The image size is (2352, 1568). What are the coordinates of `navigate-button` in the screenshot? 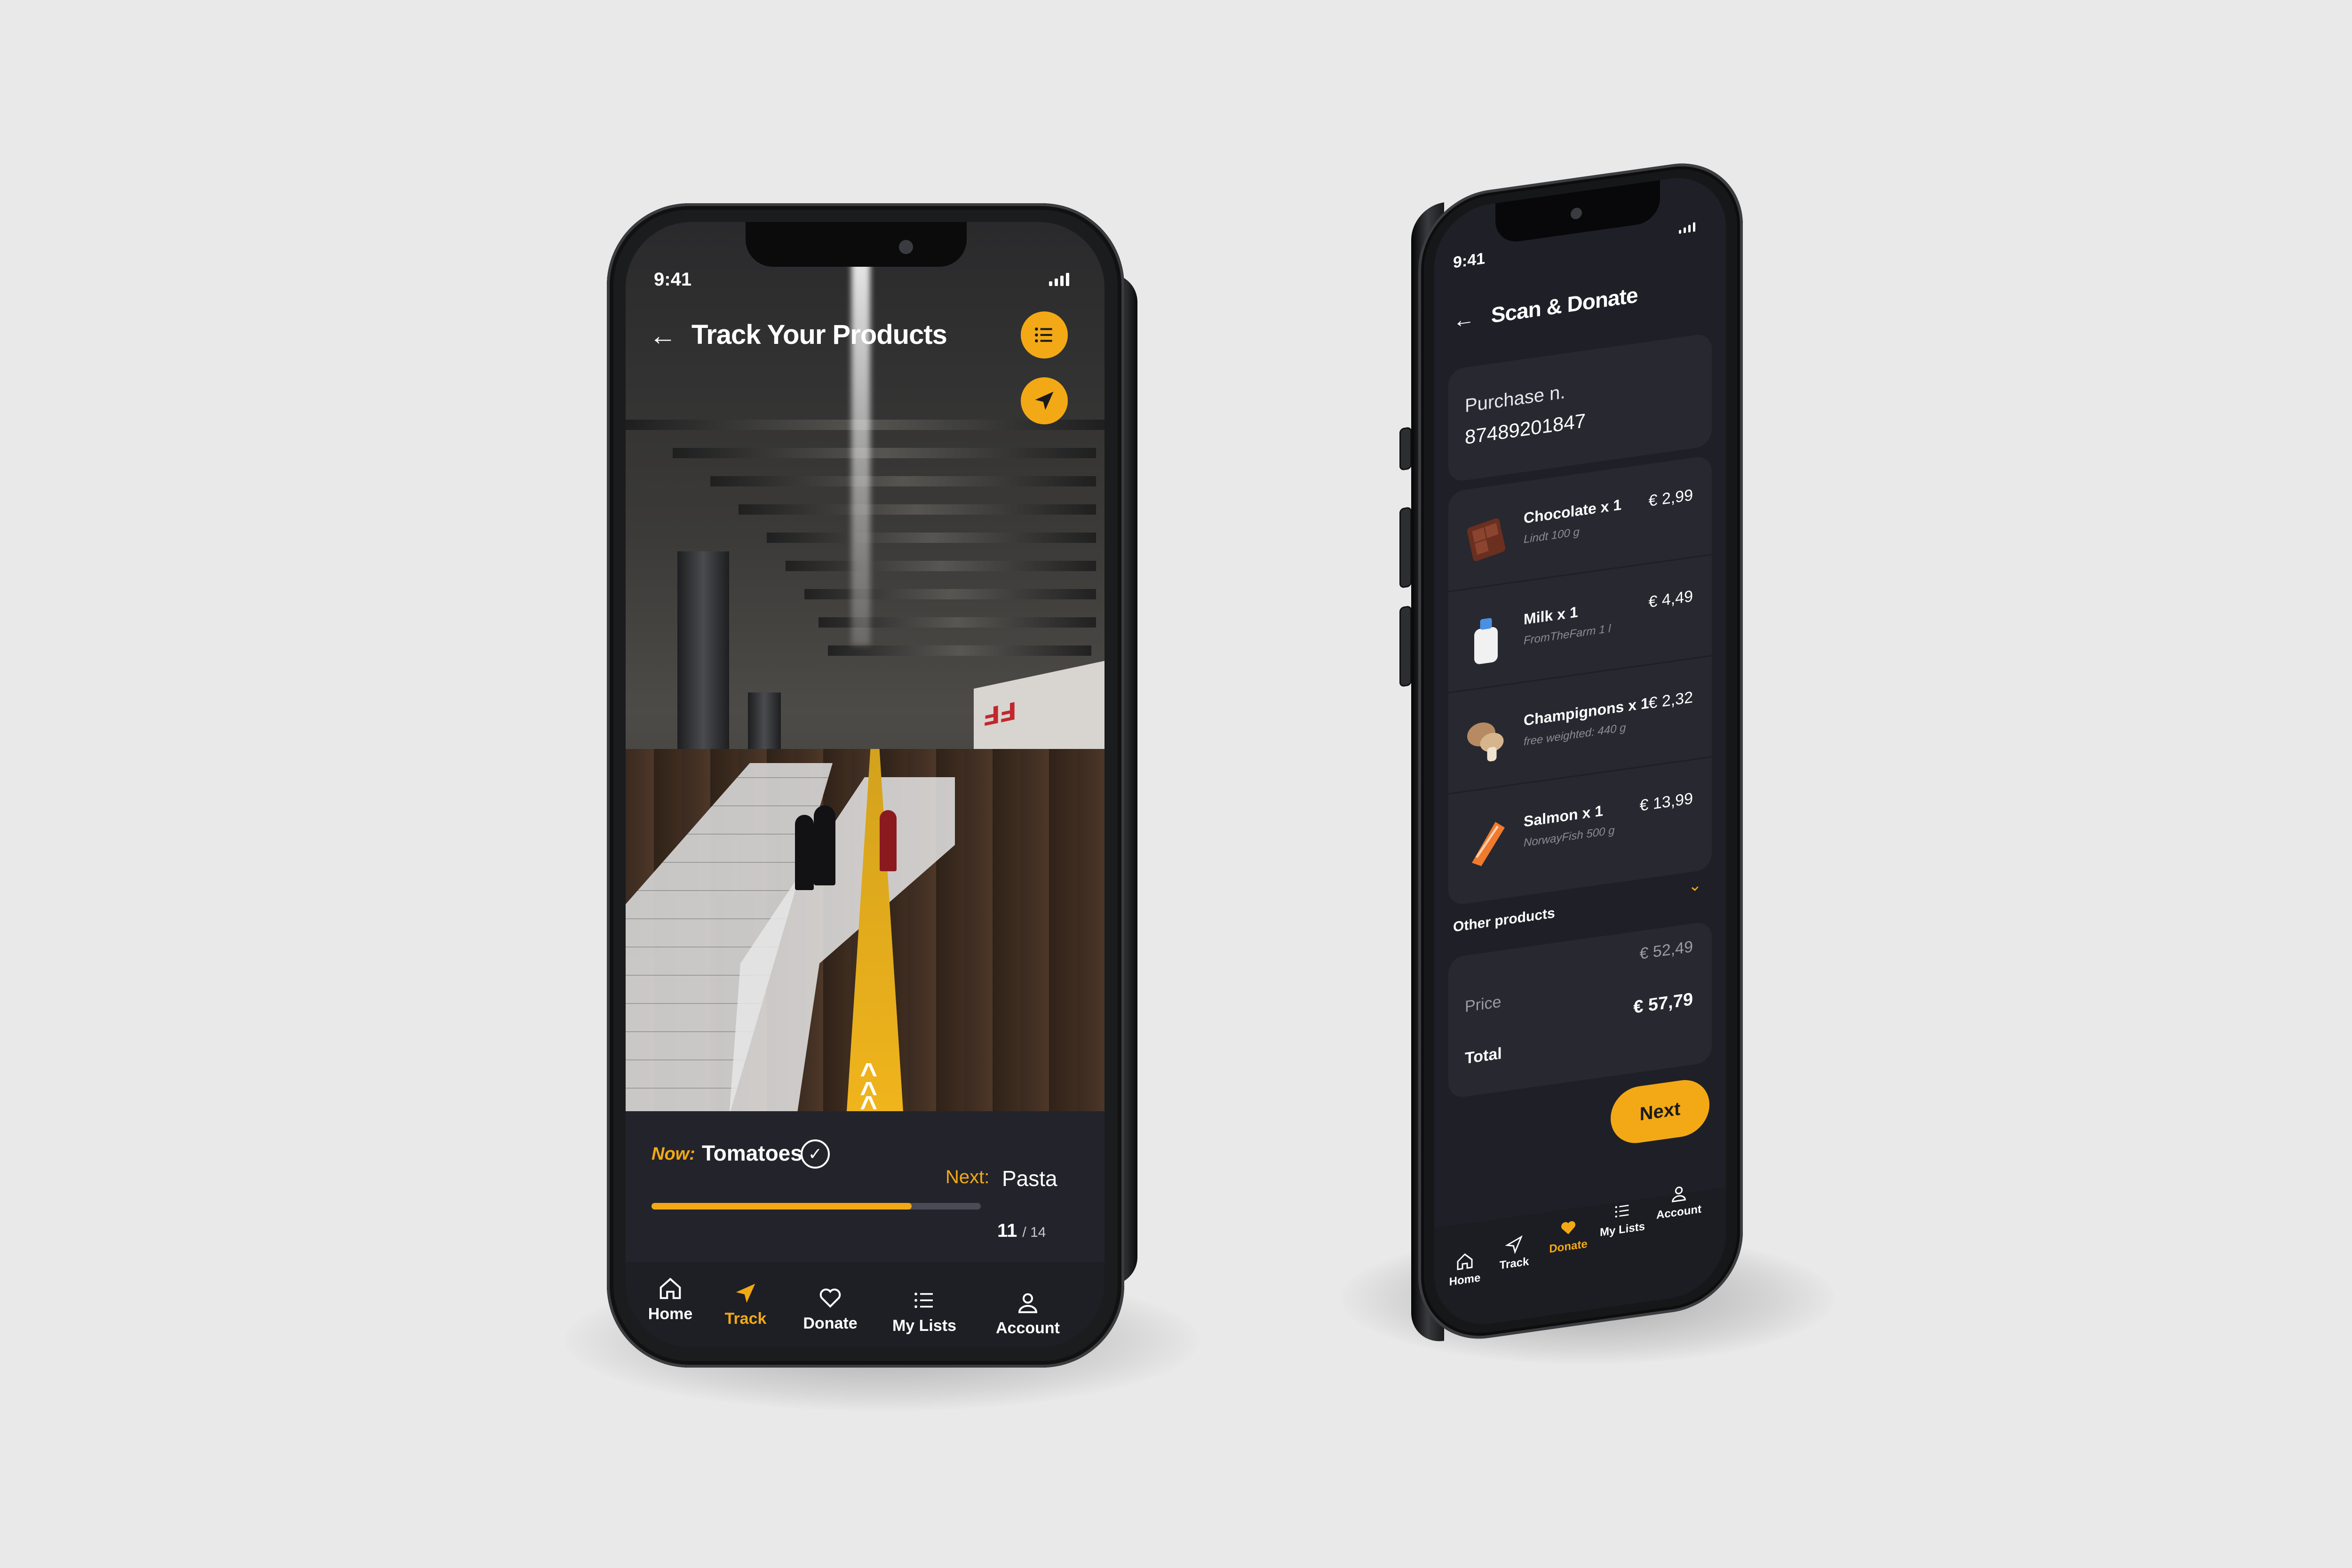 It's located at (1044, 400).